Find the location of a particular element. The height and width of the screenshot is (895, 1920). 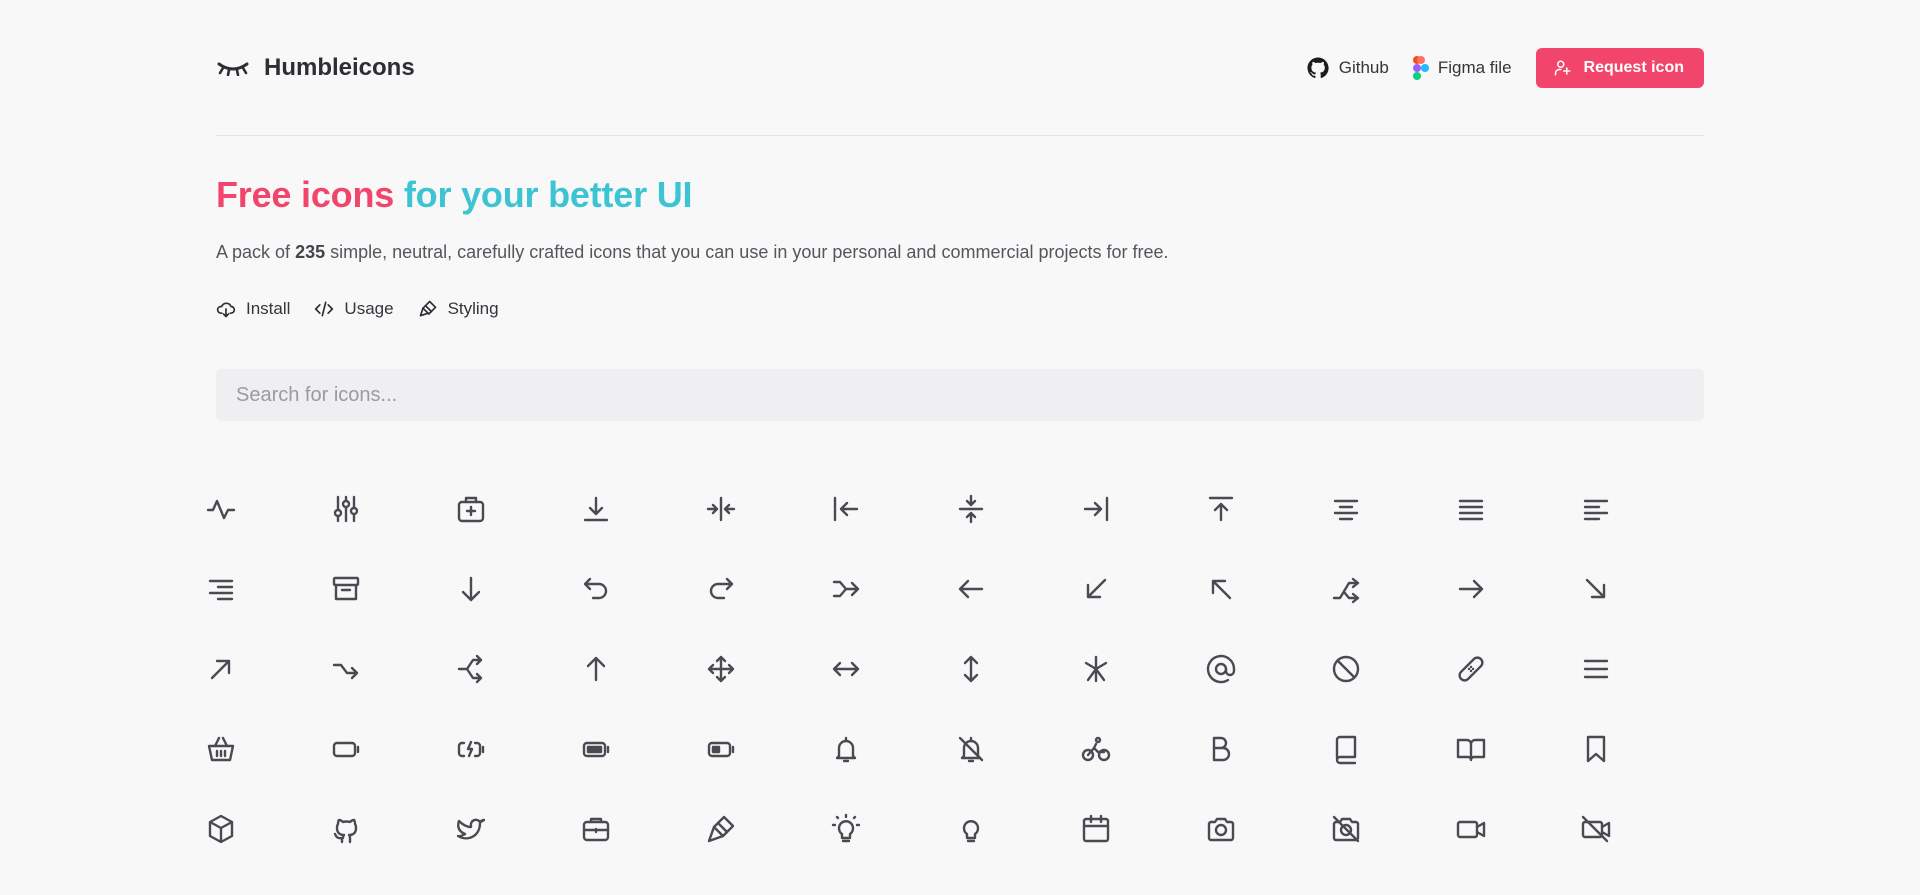

icon-cell-arrows-vertical is located at coordinates (1012, 669).